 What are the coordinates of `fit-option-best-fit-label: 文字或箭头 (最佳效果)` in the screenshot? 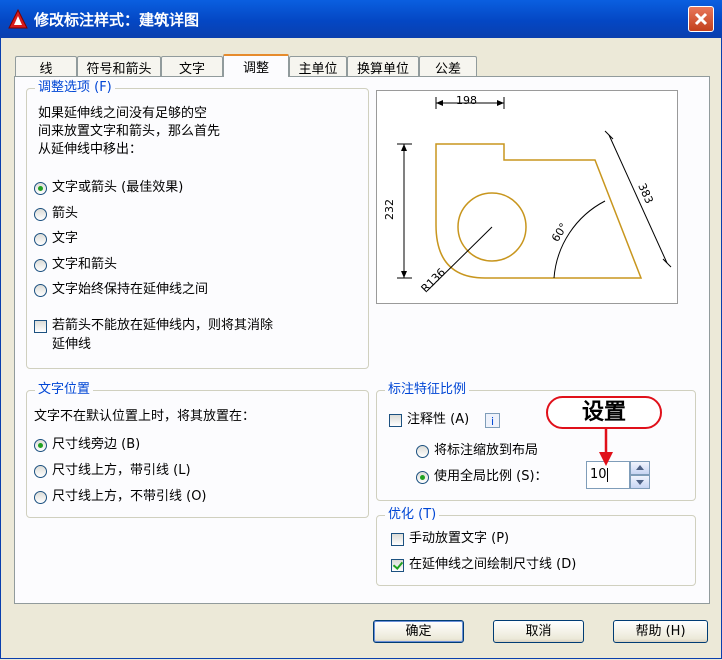 It's located at (117, 188).